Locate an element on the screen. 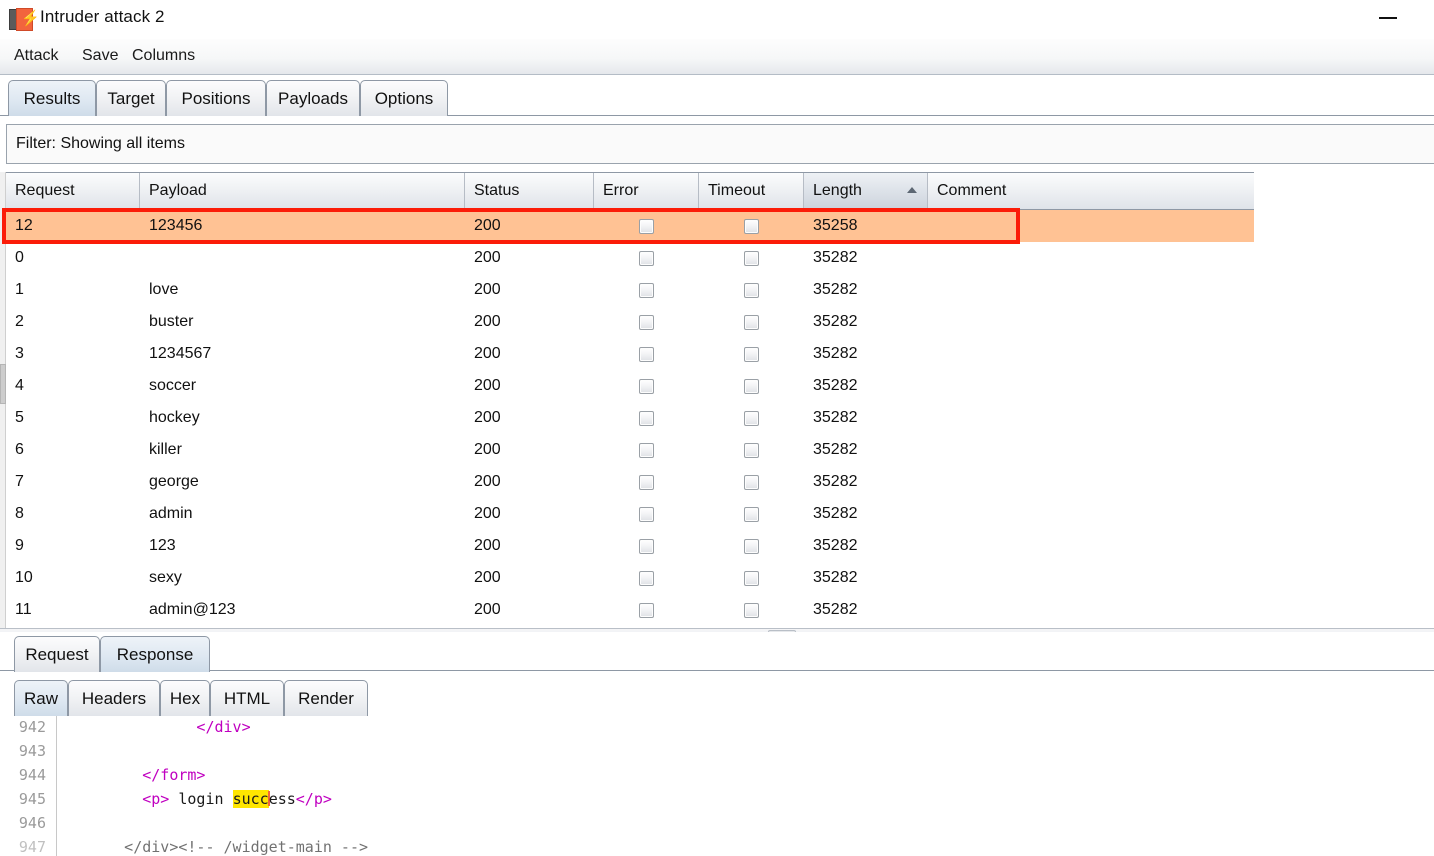  column-header-status: Status is located at coordinates (529, 191).